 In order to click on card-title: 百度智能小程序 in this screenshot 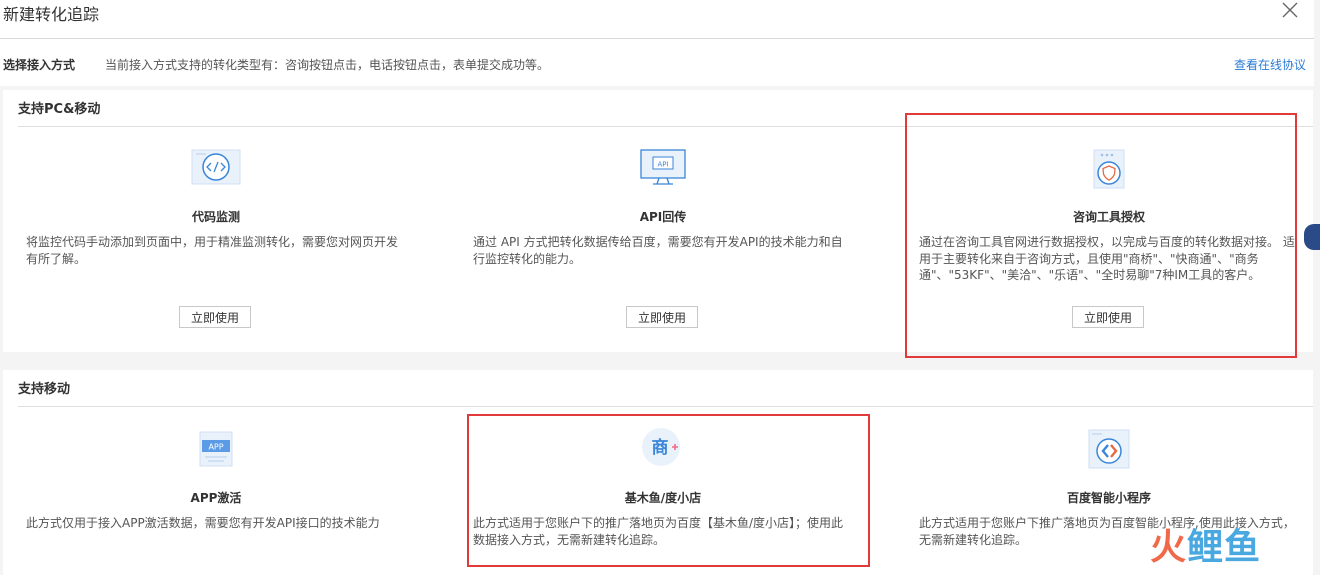, I will do `click(1108, 498)`.